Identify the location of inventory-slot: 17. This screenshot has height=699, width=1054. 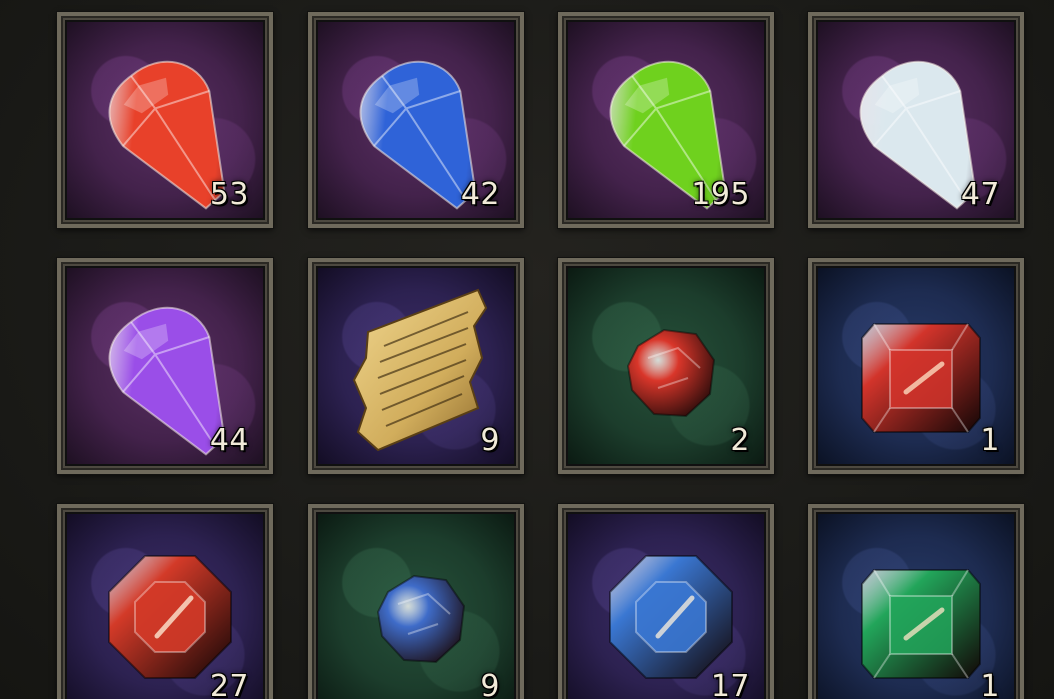
(666, 601).